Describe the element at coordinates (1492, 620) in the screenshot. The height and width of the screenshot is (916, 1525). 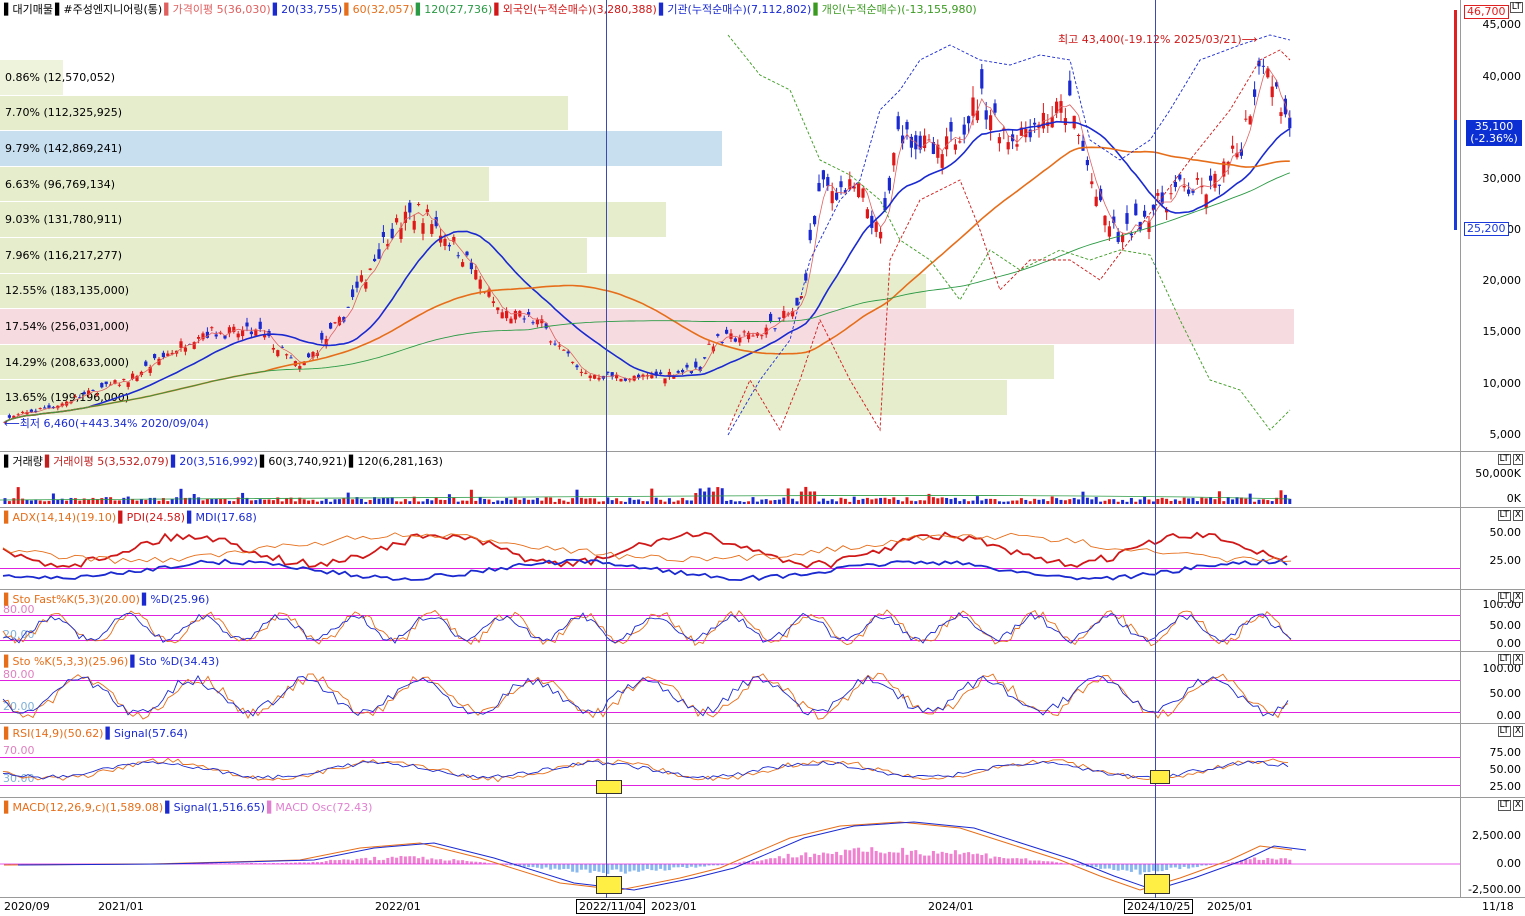
I see `stochastic-fast-axis: 100.00 50.00 0.00 LT X` at that location.